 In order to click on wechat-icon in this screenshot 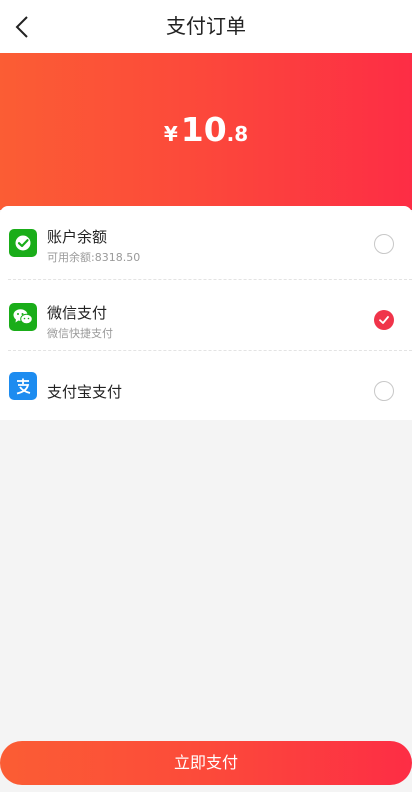, I will do `click(23, 317)`.